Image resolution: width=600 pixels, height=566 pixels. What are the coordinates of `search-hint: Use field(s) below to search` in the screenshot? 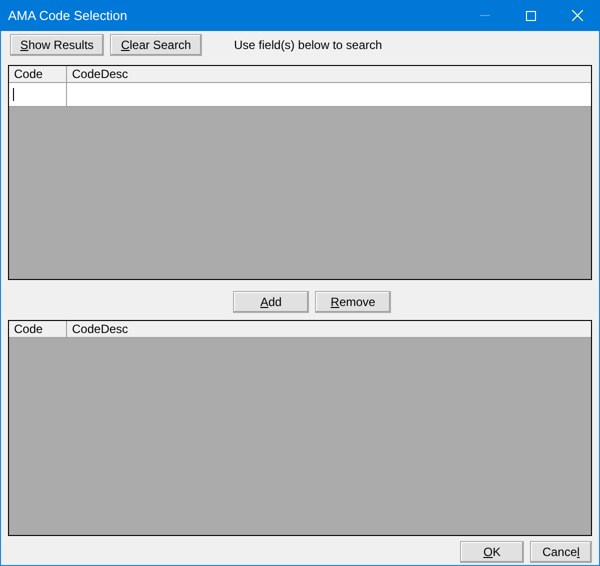 It's located at (308, 45).